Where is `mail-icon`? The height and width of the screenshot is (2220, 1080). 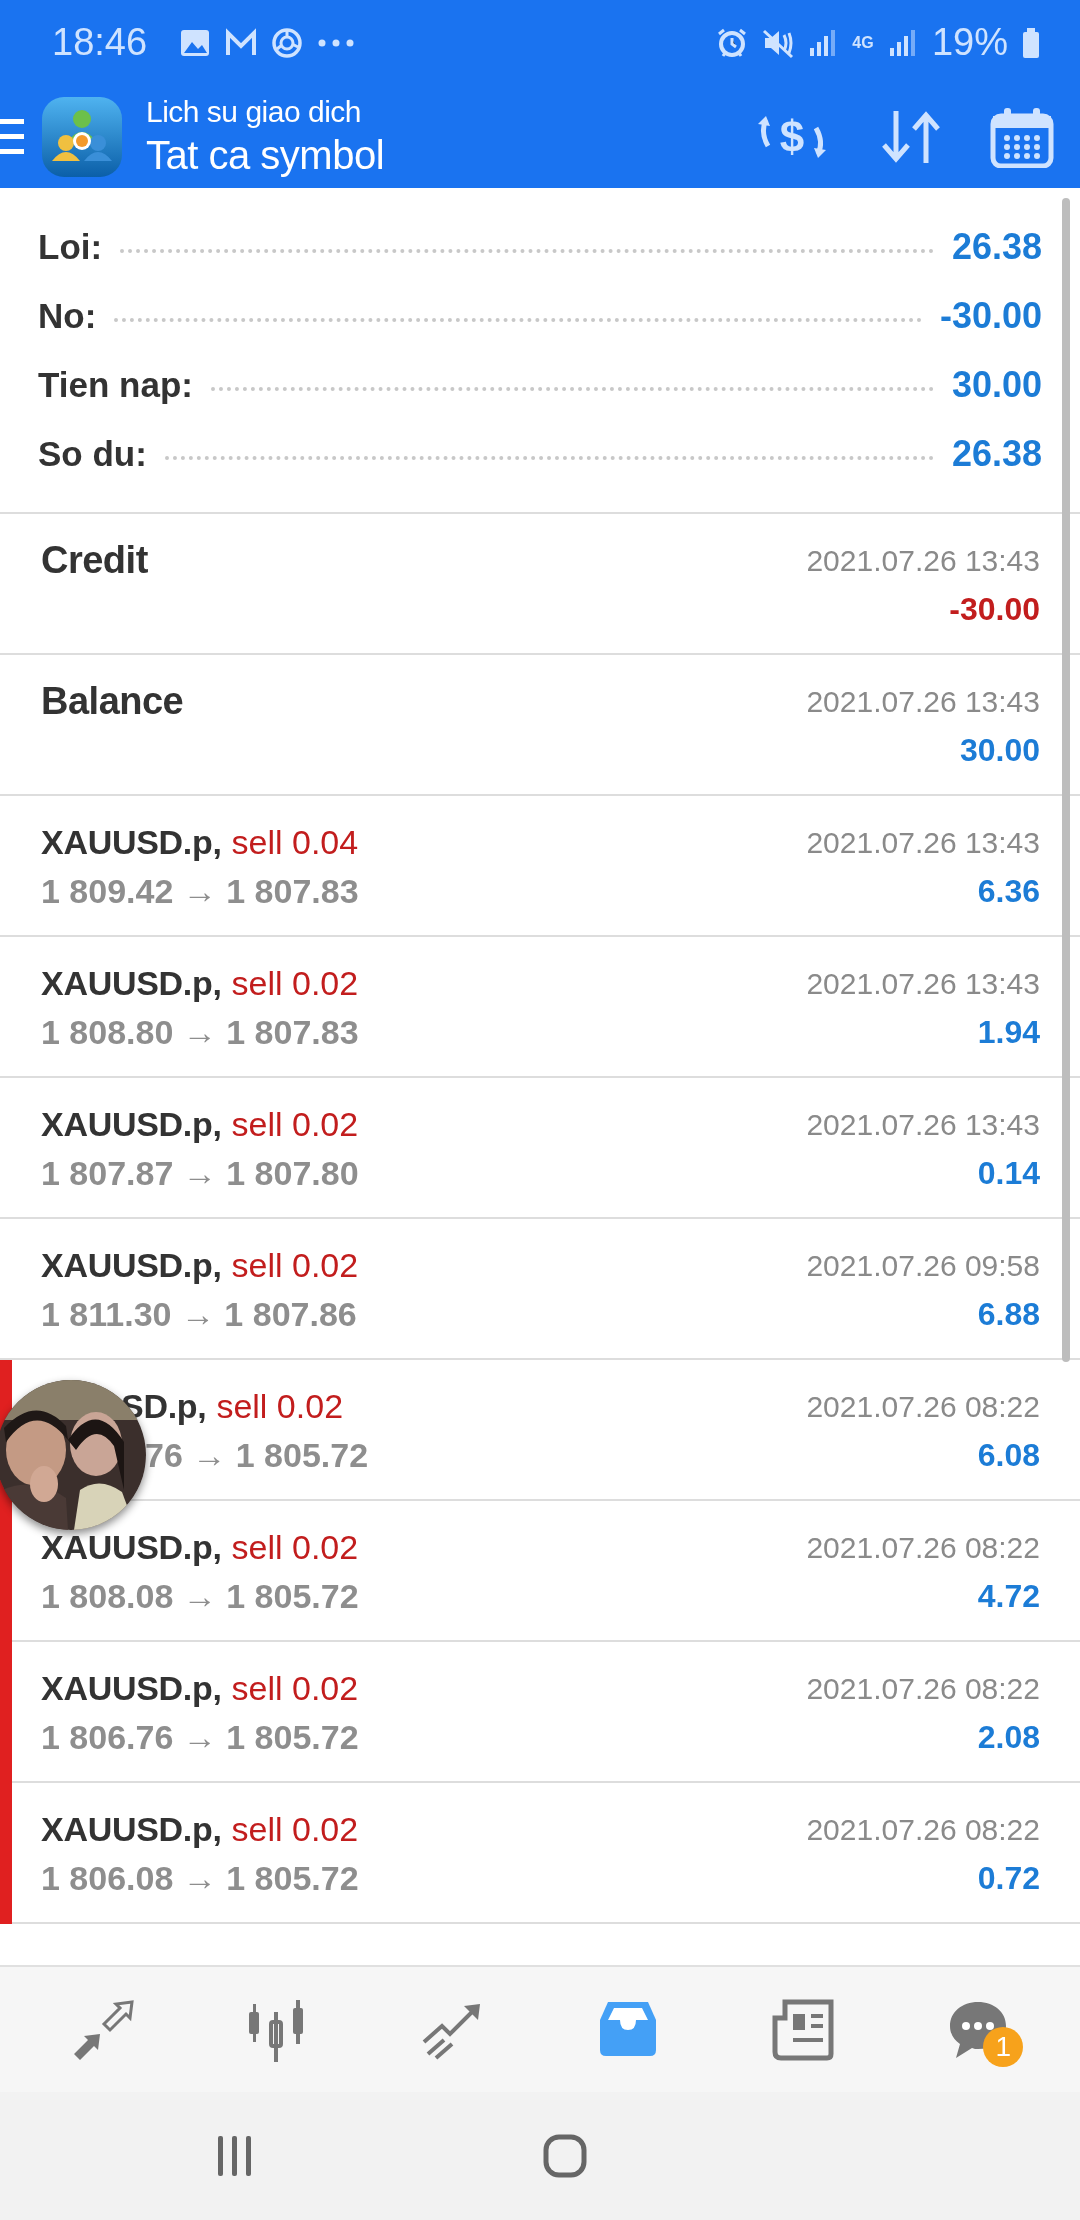
mail-icon is located at coordinates (241, 42).